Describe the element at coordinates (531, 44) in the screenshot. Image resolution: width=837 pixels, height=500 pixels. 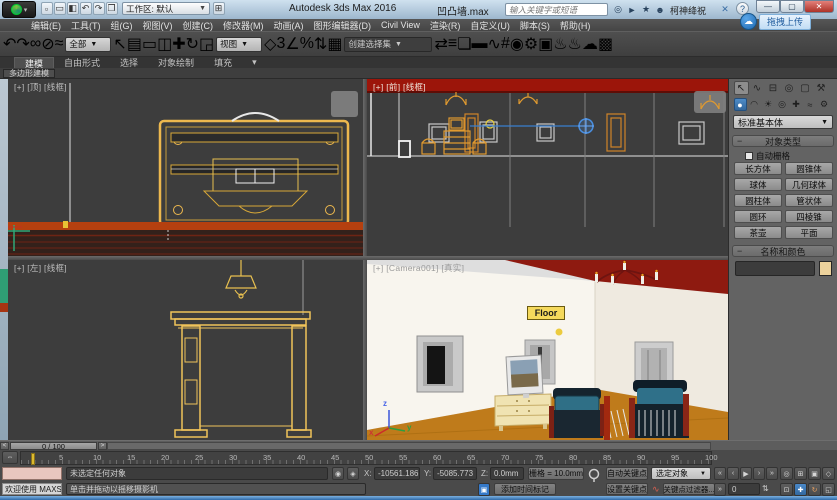
I see `render-setup-icon: ⚙` at that location.